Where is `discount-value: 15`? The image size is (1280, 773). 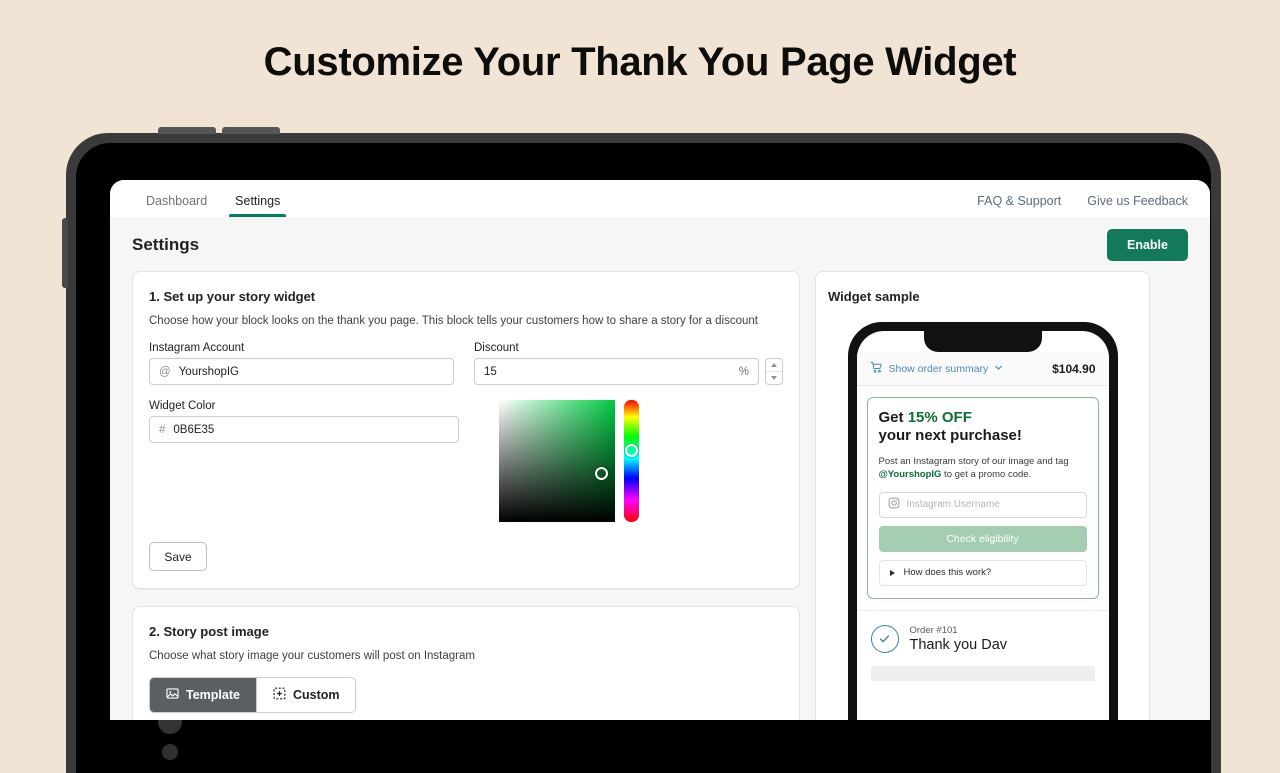 discount-value: 15 is located at coordinates (490, 371).